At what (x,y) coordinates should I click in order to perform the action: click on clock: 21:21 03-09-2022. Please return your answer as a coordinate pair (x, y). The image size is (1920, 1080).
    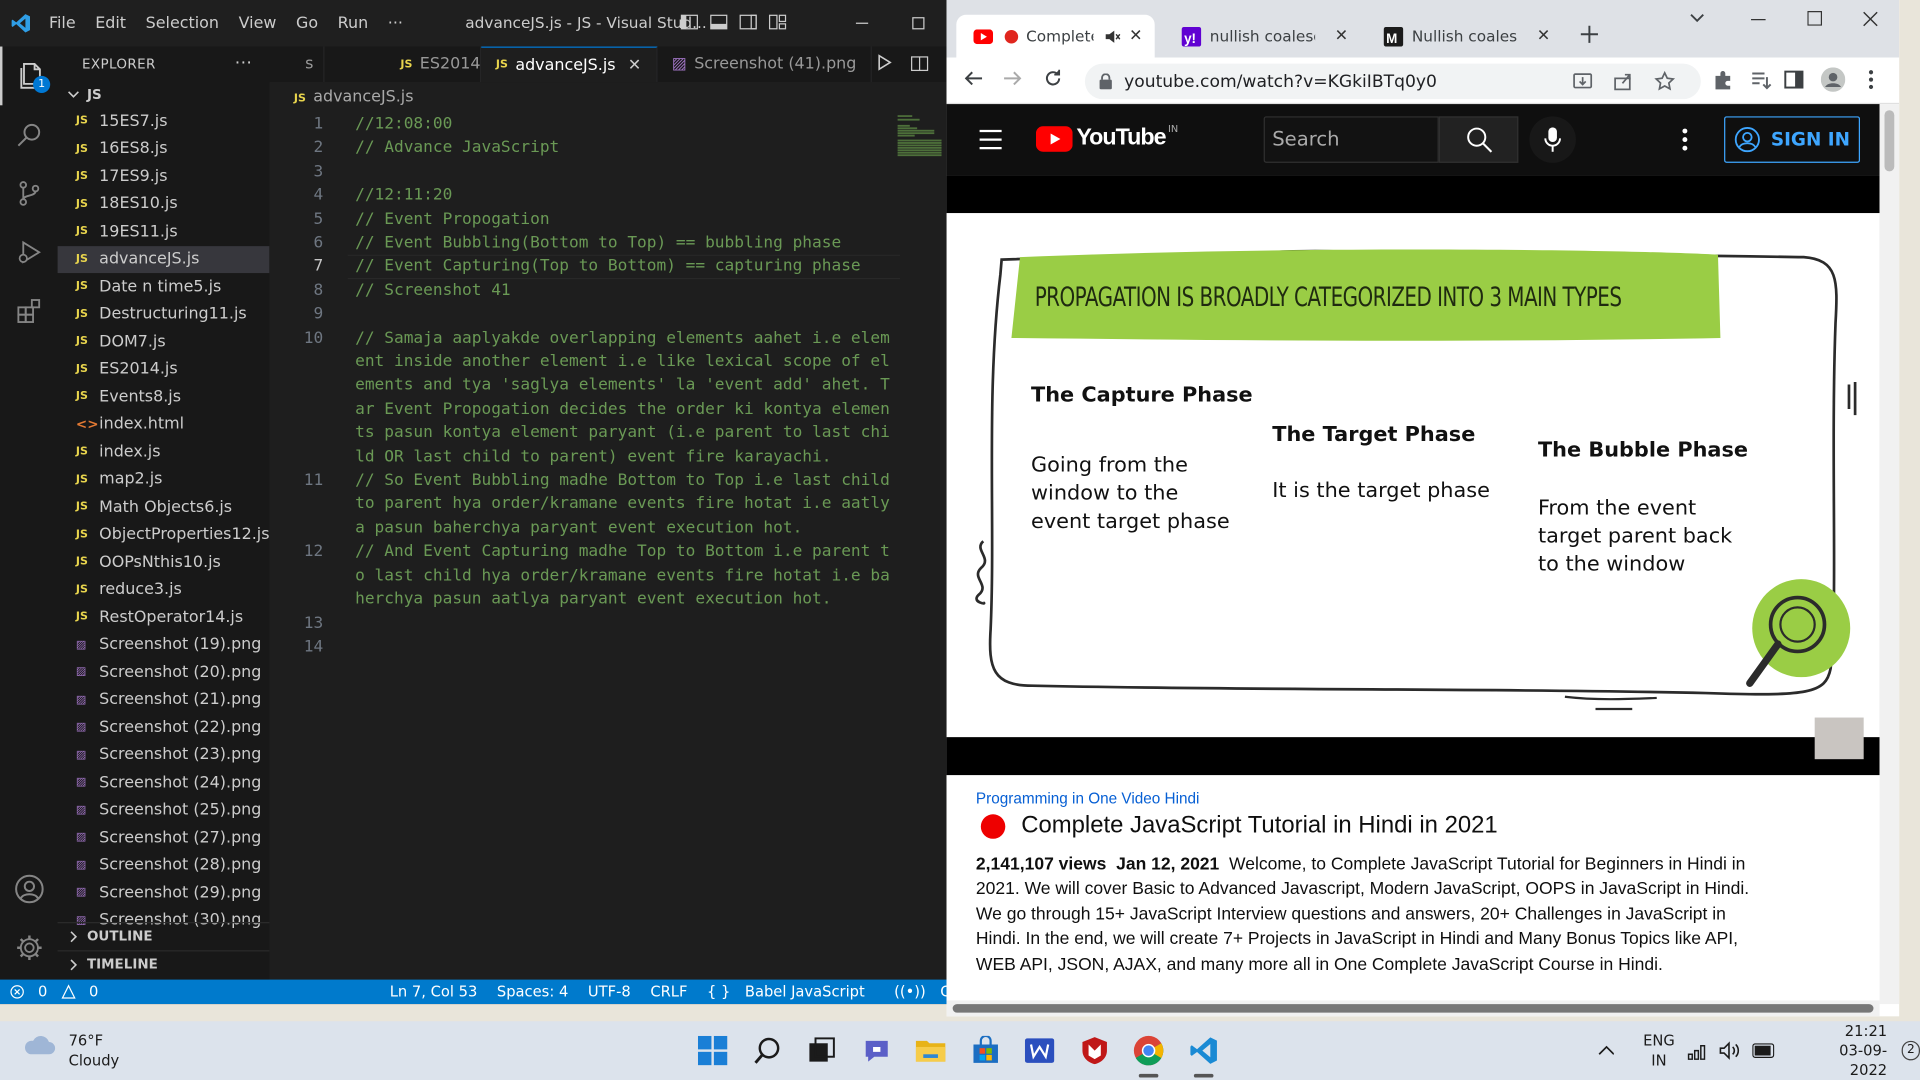
    Looking at the image, I should click on (1848, 1050).